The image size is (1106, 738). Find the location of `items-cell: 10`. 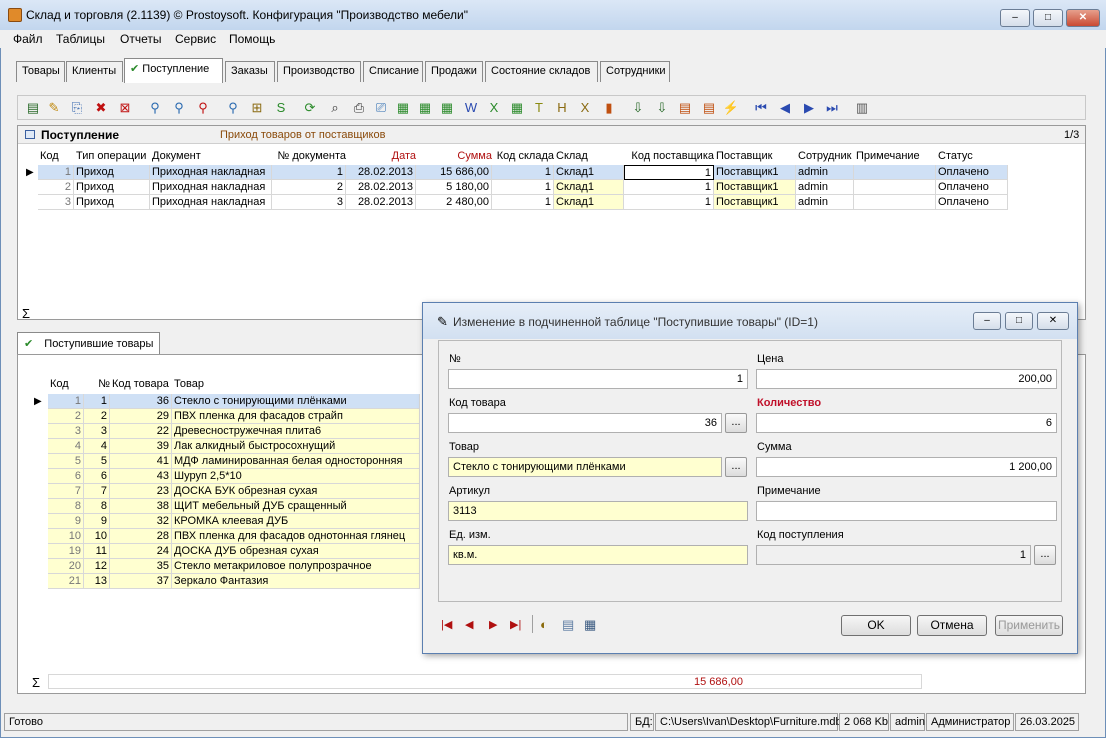

items-cell: 10 is located at coordinates (97, 536).